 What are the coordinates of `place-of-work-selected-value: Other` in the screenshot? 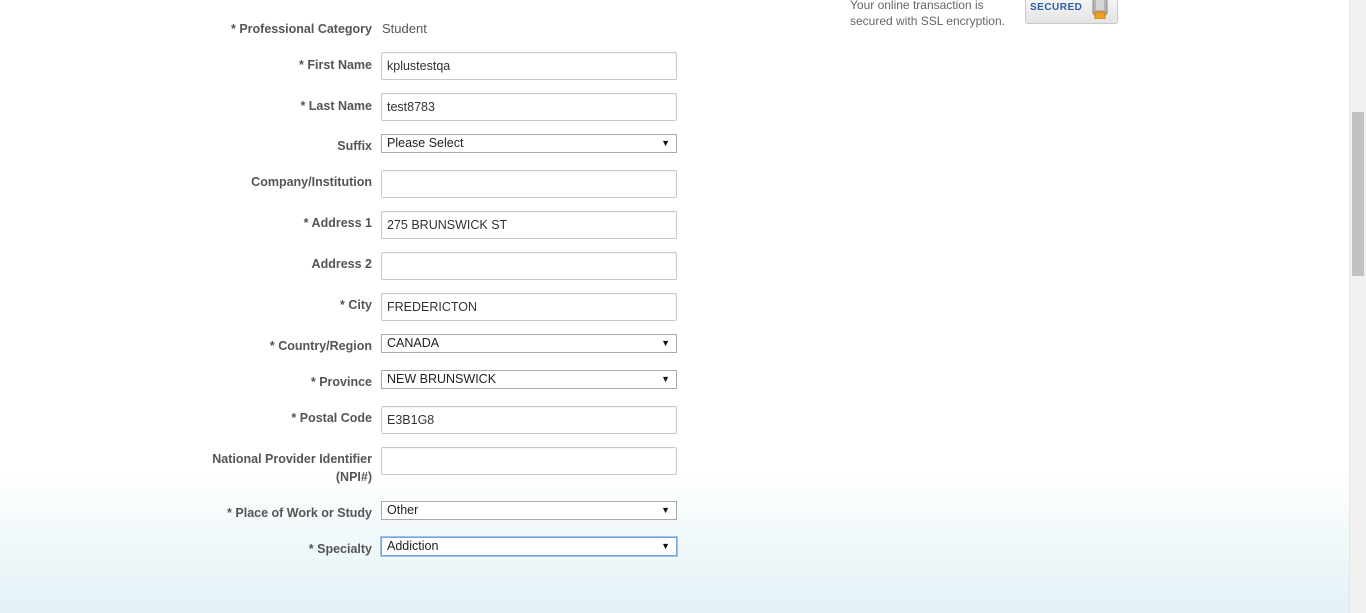 It's located at (403, 510).